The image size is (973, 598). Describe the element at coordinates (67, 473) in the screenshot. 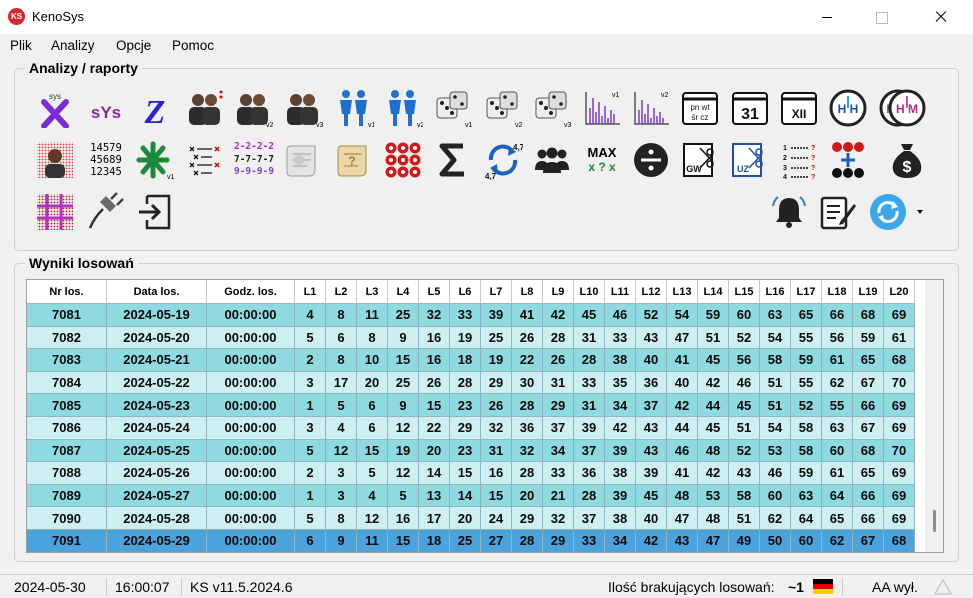

I see `table-cell: 7088` at that location.